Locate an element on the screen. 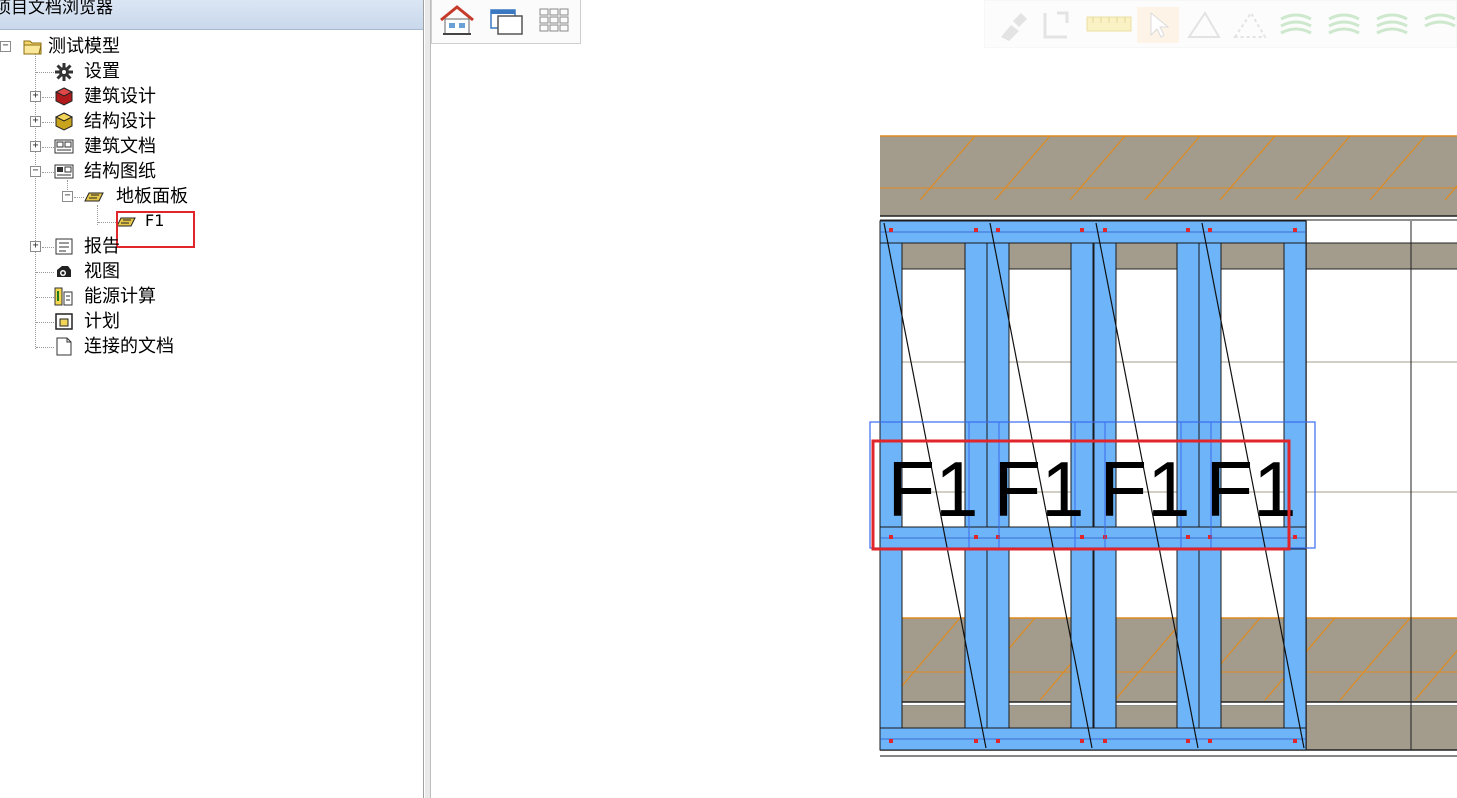 The height and width of the screenshot is (798, 1457). tree-item-views: 视图 is located at coordinates (134, 271).